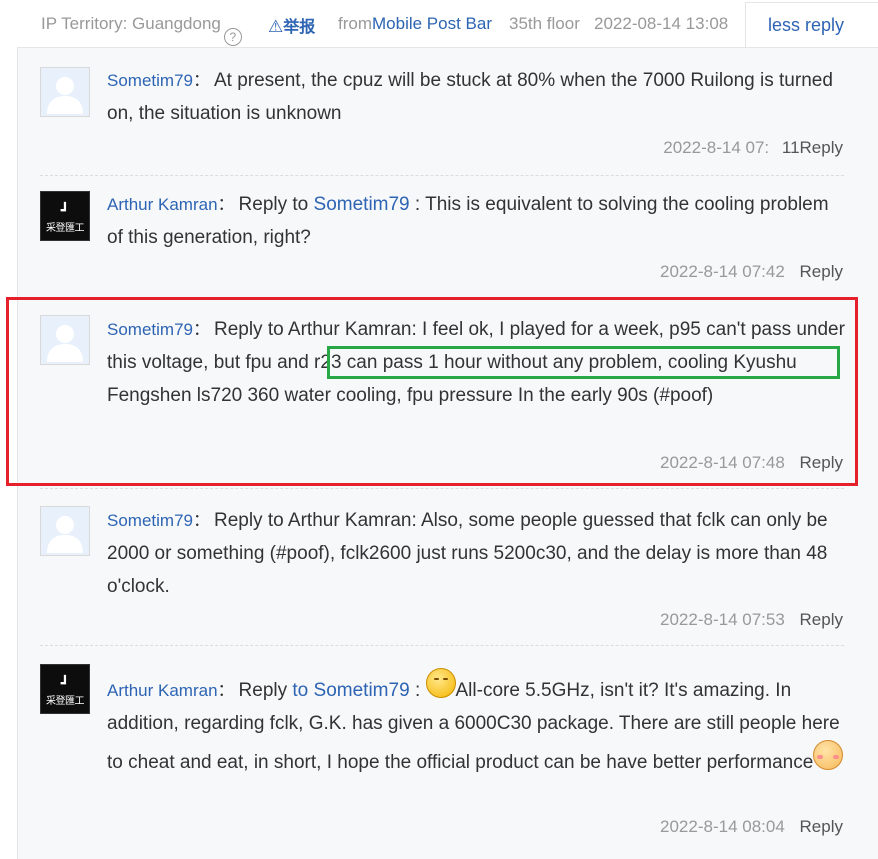 This screenshot has width=878, height=859. I want to click on reply-meta: 2022-8-14 08:04 Reply, so click(751, 827).